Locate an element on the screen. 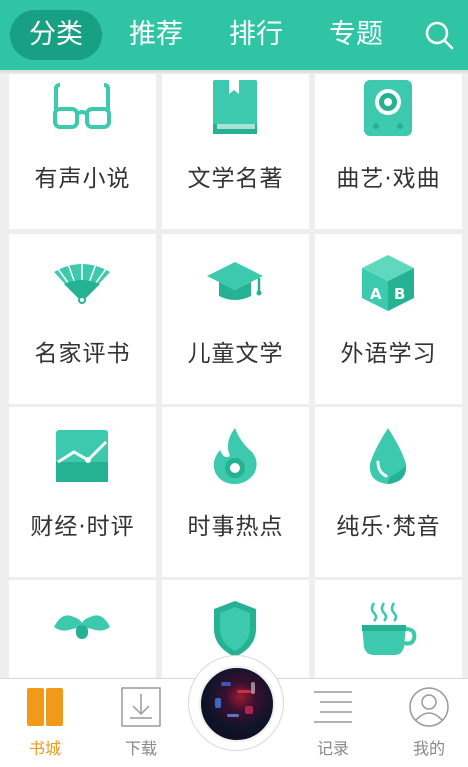  water-drop-icon is located at coordinates (388, 456).